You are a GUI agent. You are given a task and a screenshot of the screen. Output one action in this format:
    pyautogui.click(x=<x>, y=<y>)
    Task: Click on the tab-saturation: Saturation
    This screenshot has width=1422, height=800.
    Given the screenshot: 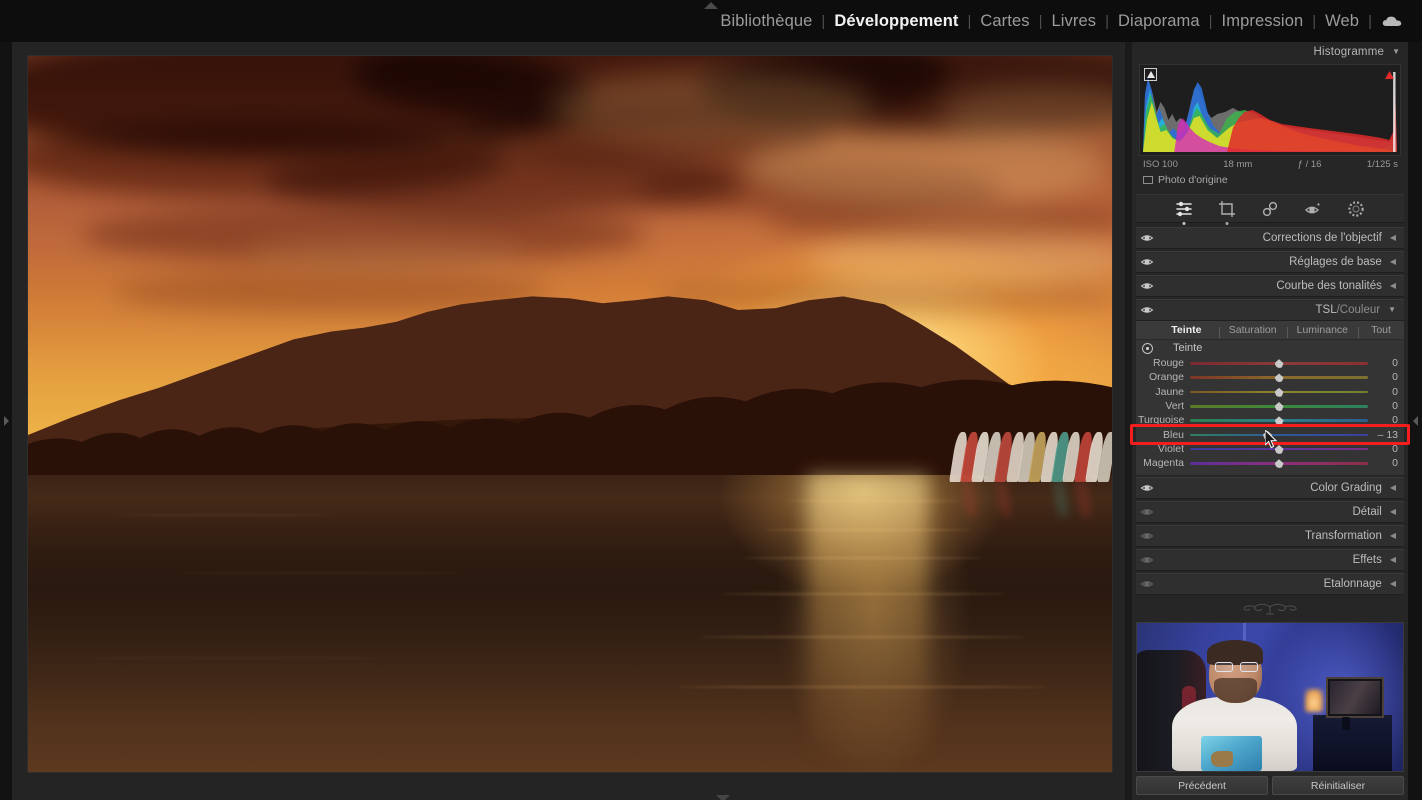 What is the action you would take?
    pyautogui.click(x=1252, y=331)
    